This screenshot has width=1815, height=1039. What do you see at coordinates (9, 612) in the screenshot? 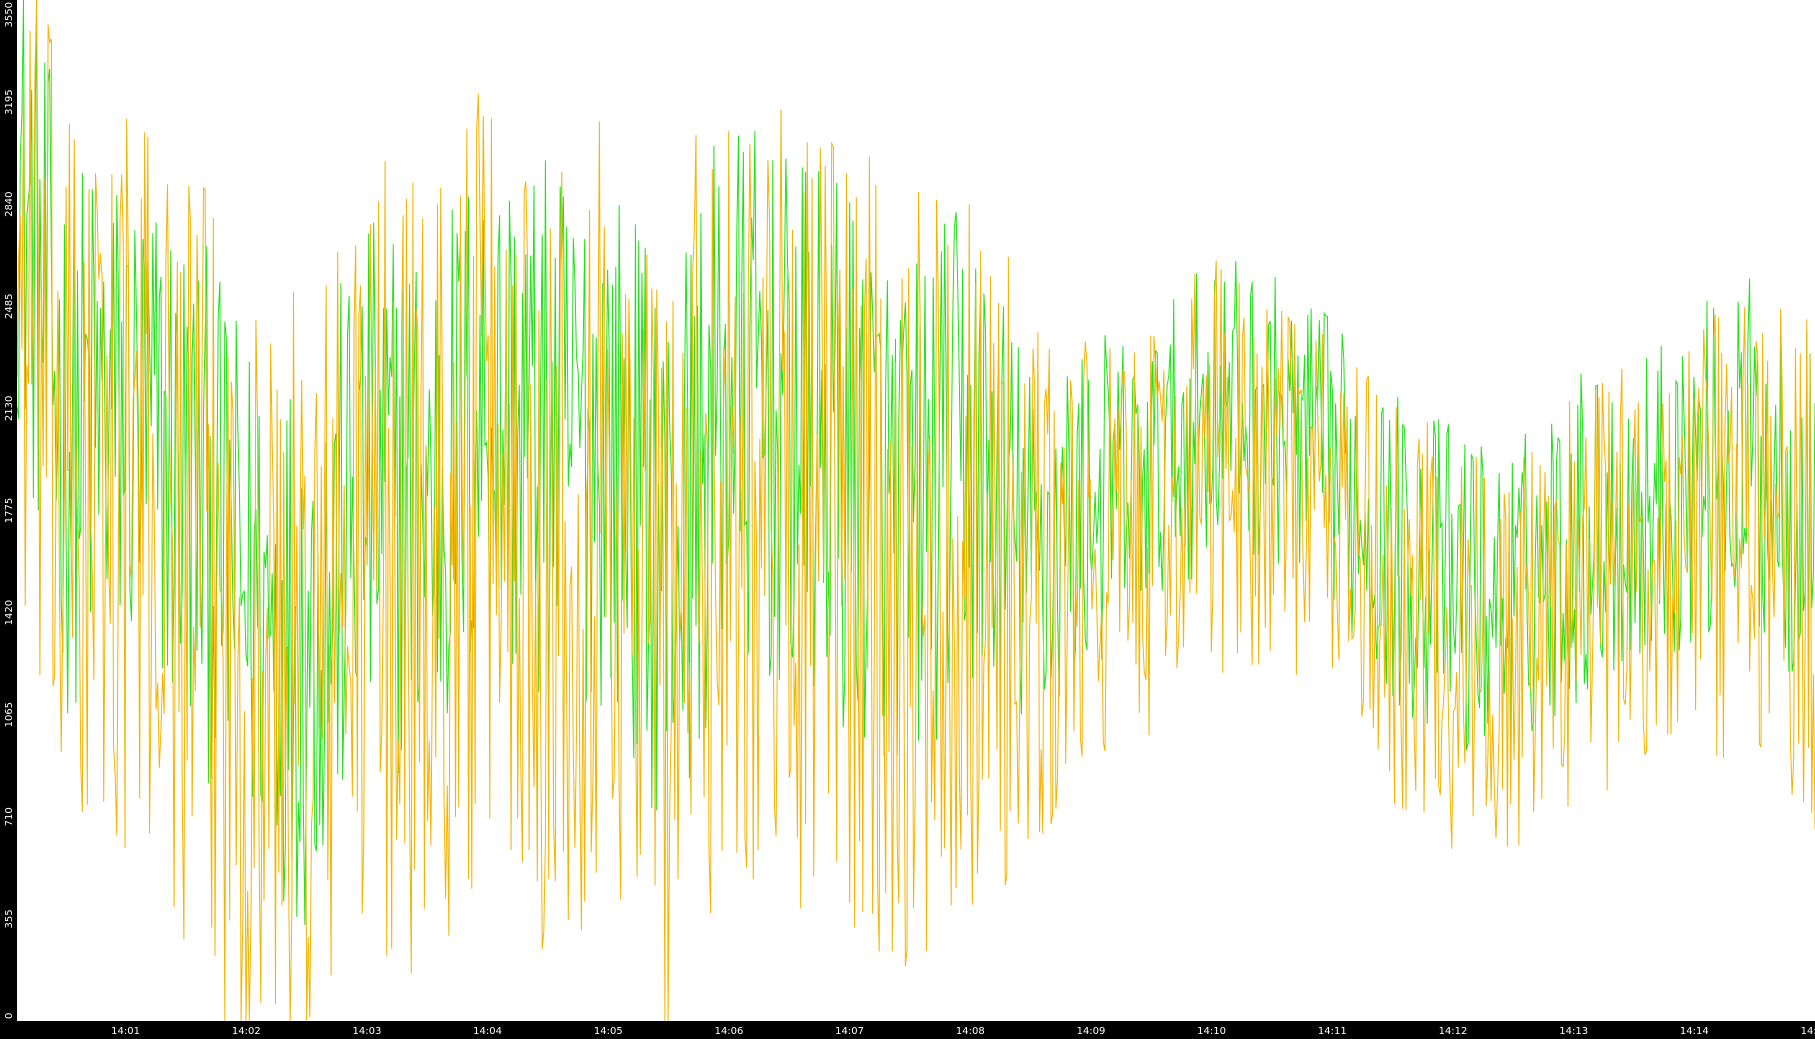
I see `y-tick-label: 1420` at bounding box center [9, 612].